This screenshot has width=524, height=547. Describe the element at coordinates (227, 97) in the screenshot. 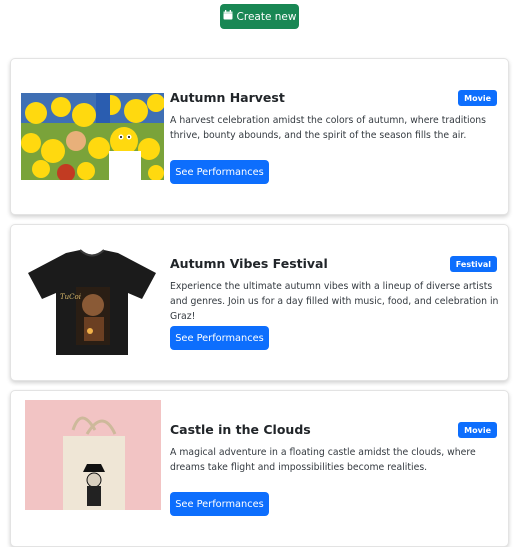

I see `event-title: Autumn Harvest` at that location.